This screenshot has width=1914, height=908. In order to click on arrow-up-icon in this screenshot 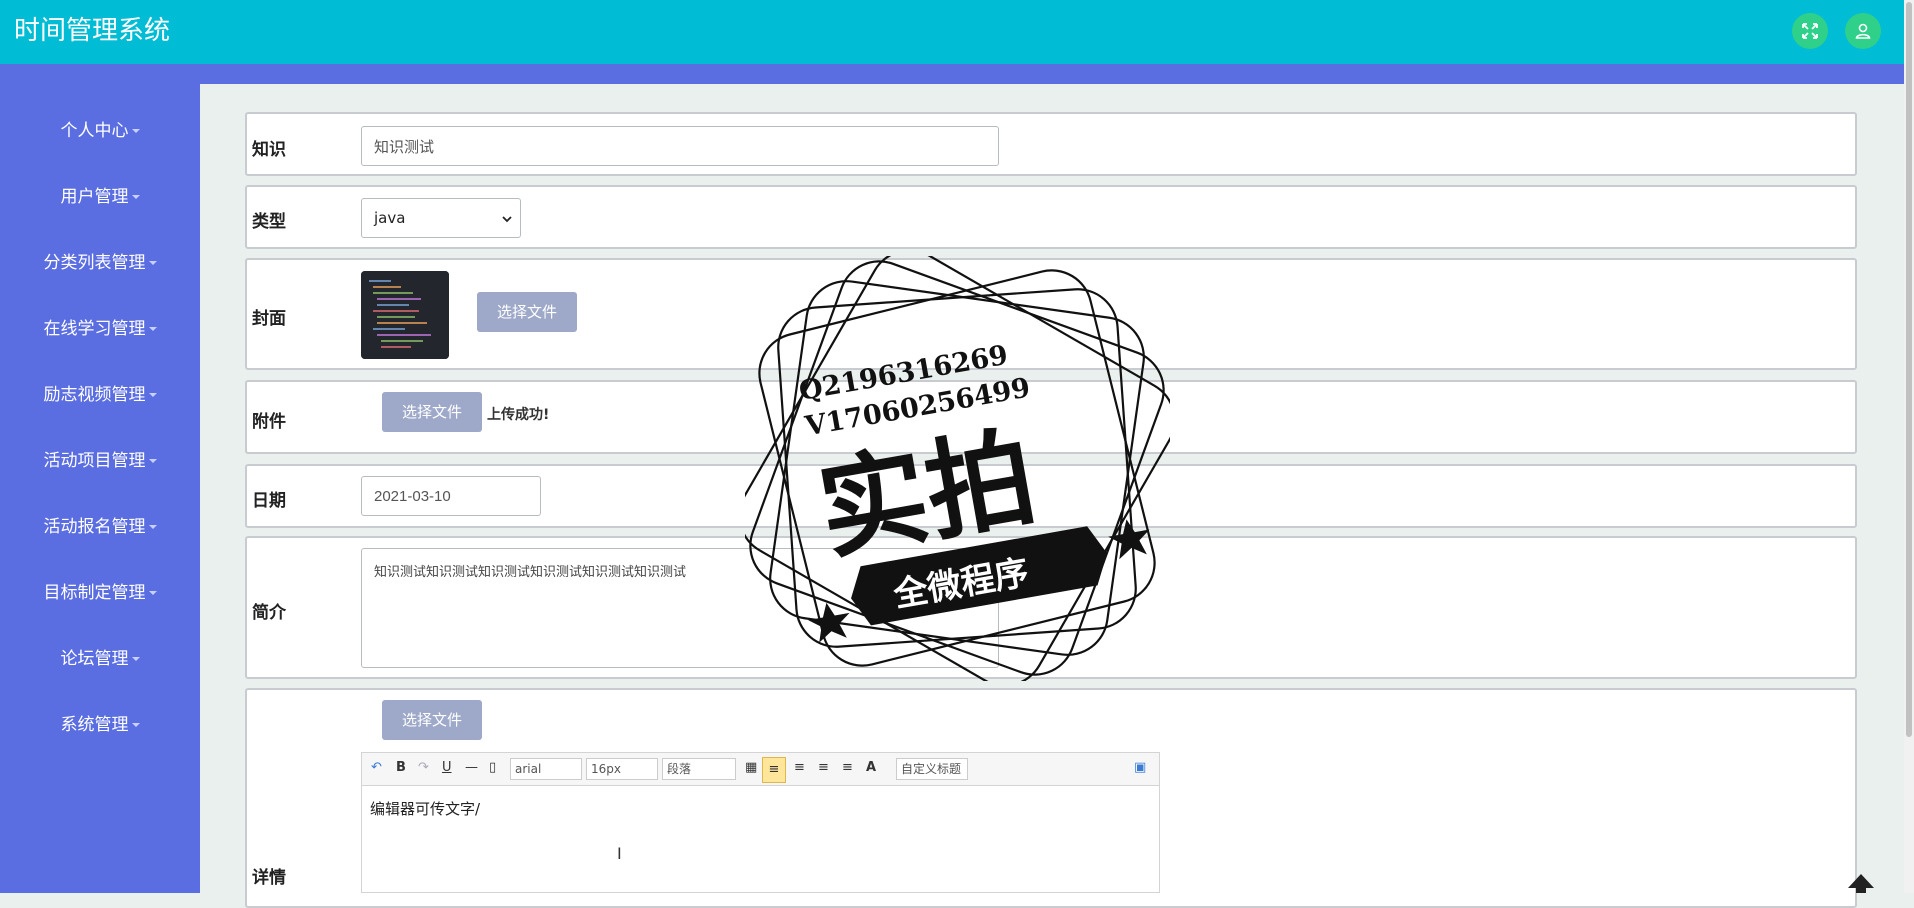, I will do `click(1861, 883)`.